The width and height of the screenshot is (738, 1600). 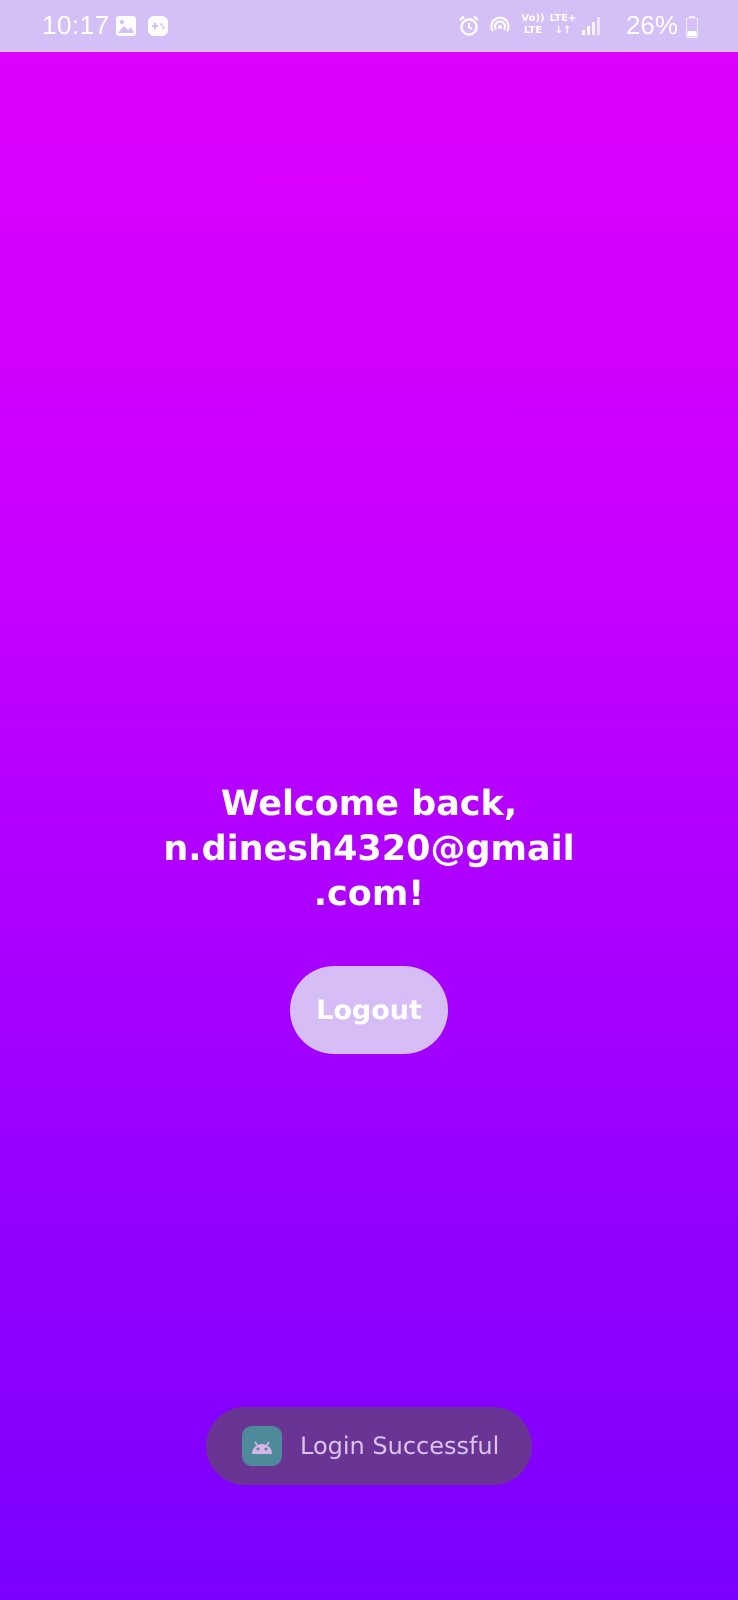 What do you see at coordinates (591, 26) in the screenshot?
I see `signal-icon` at bounding box center [591, 26].